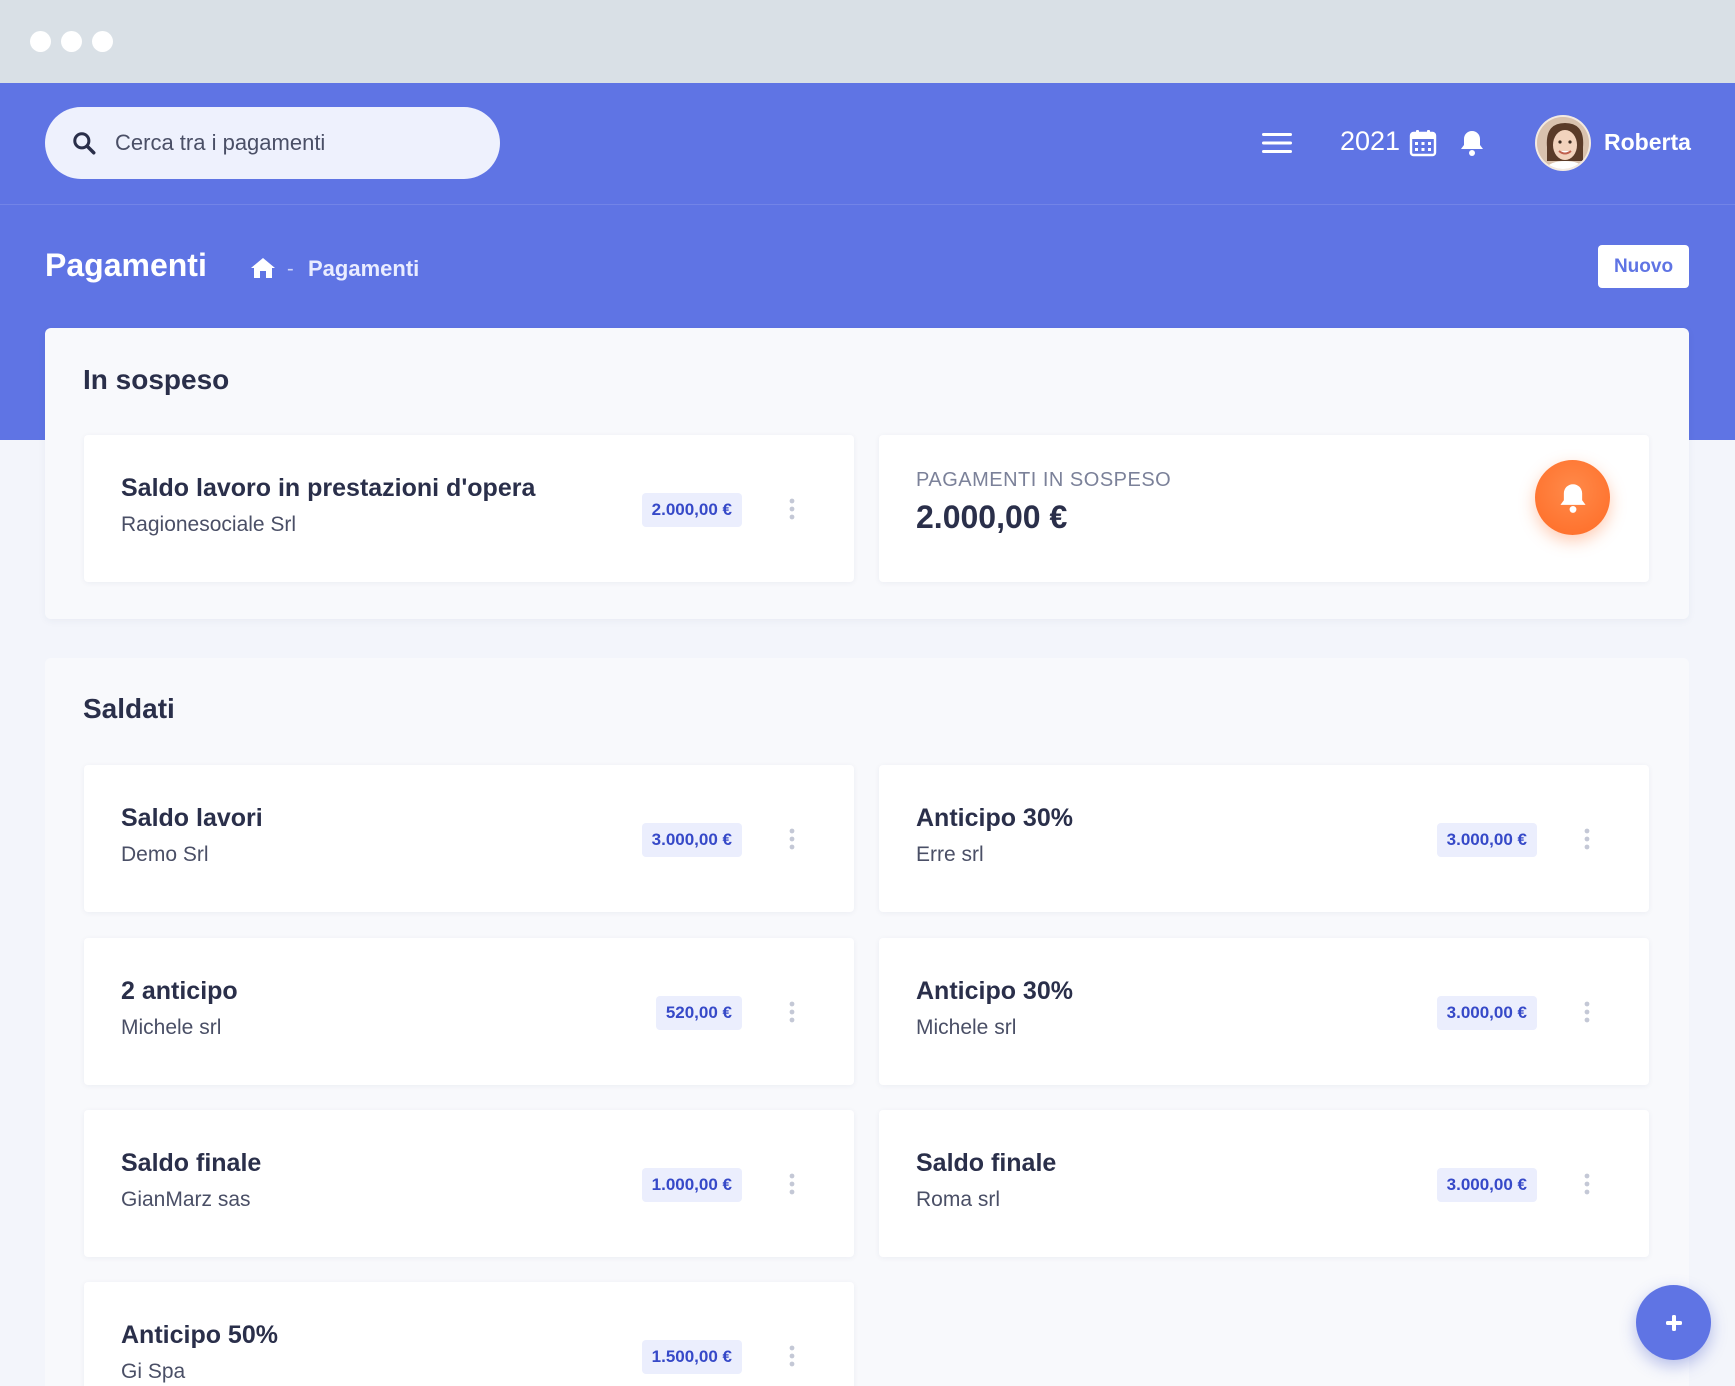  I want to click on settled-payment-card: Saldo finale GianMarz sas 1.000,00 €, so click(469, 1183).